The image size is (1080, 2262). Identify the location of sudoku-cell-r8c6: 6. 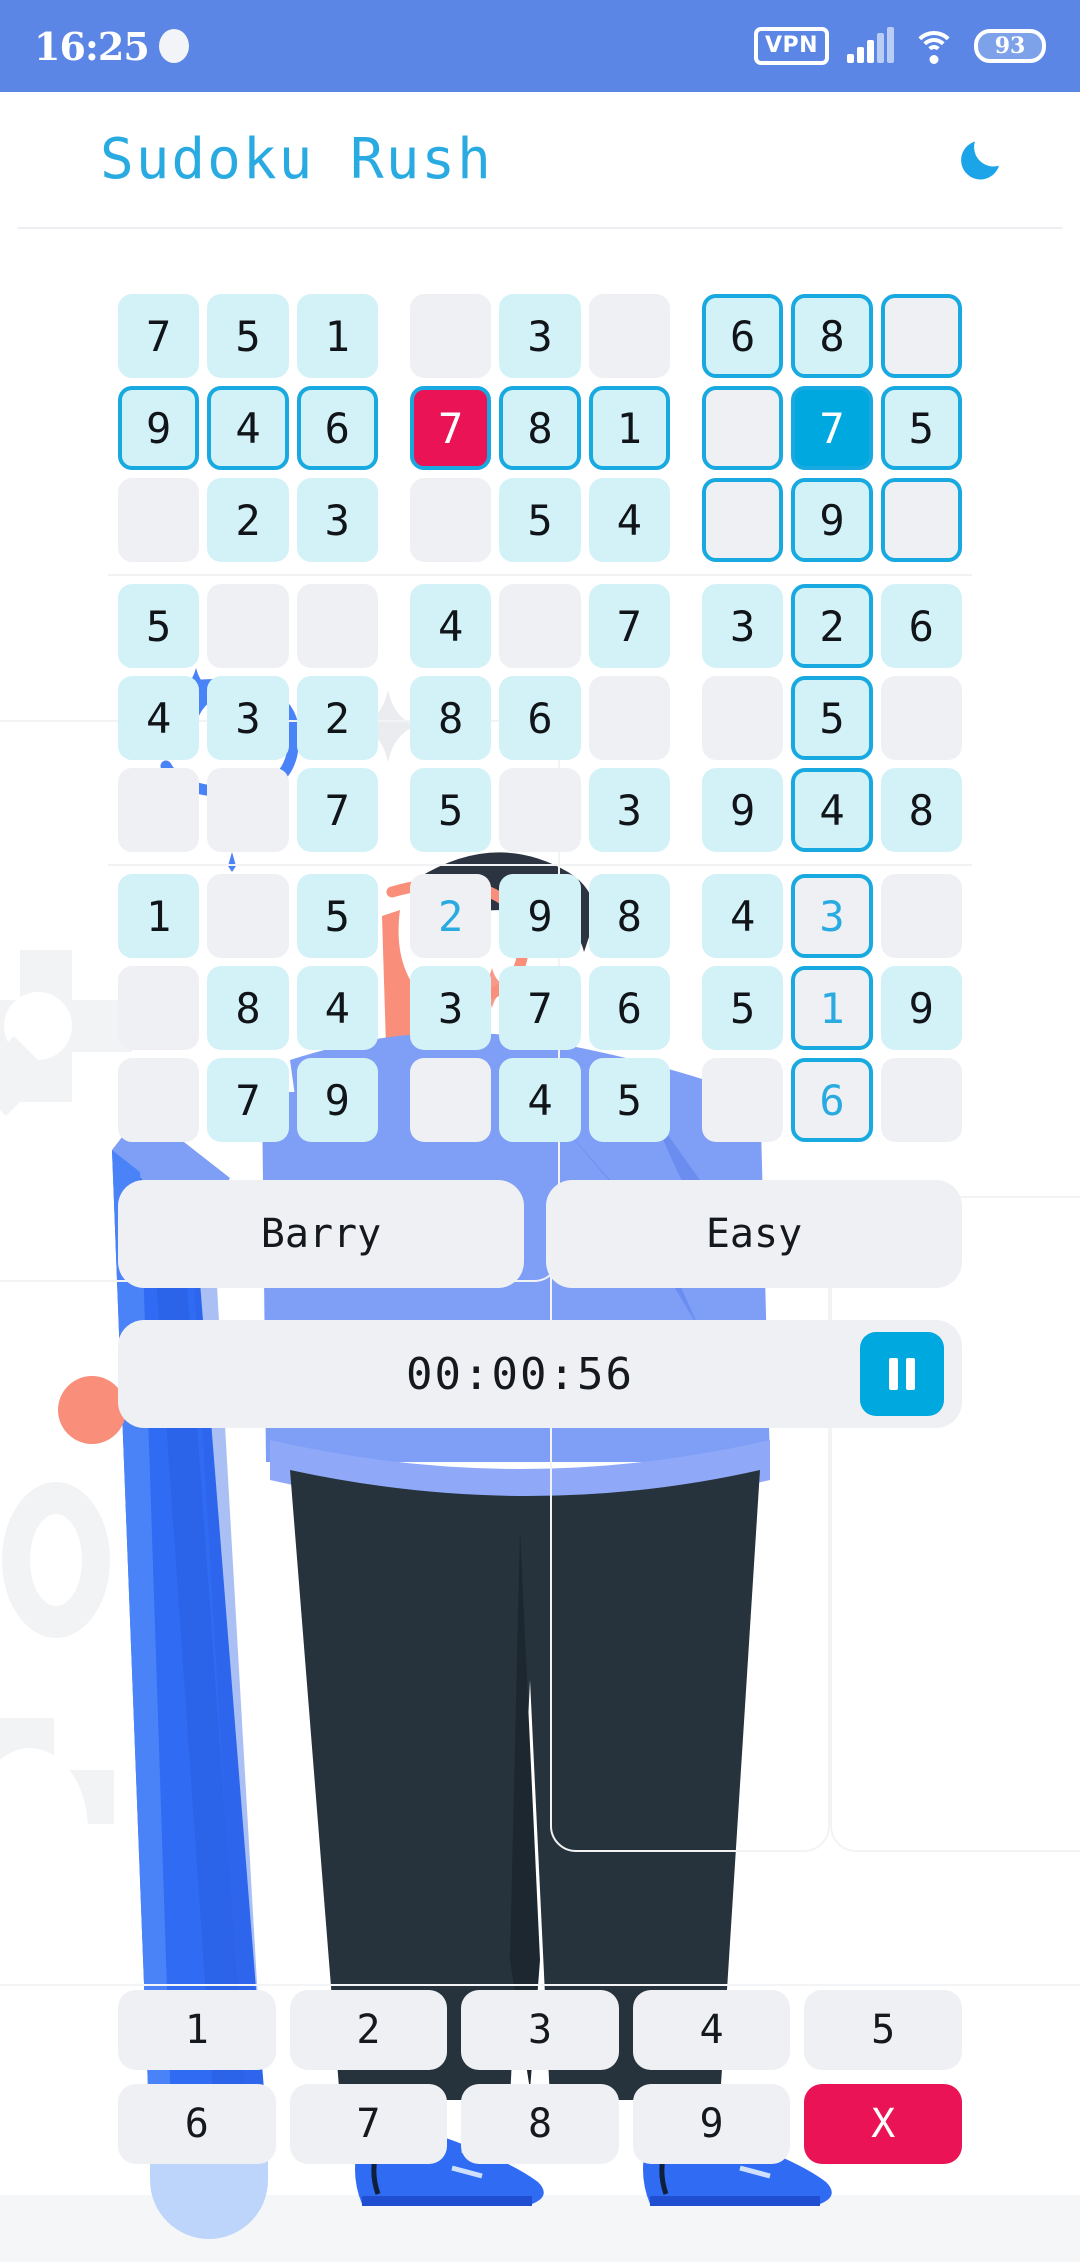
(629, 1008).